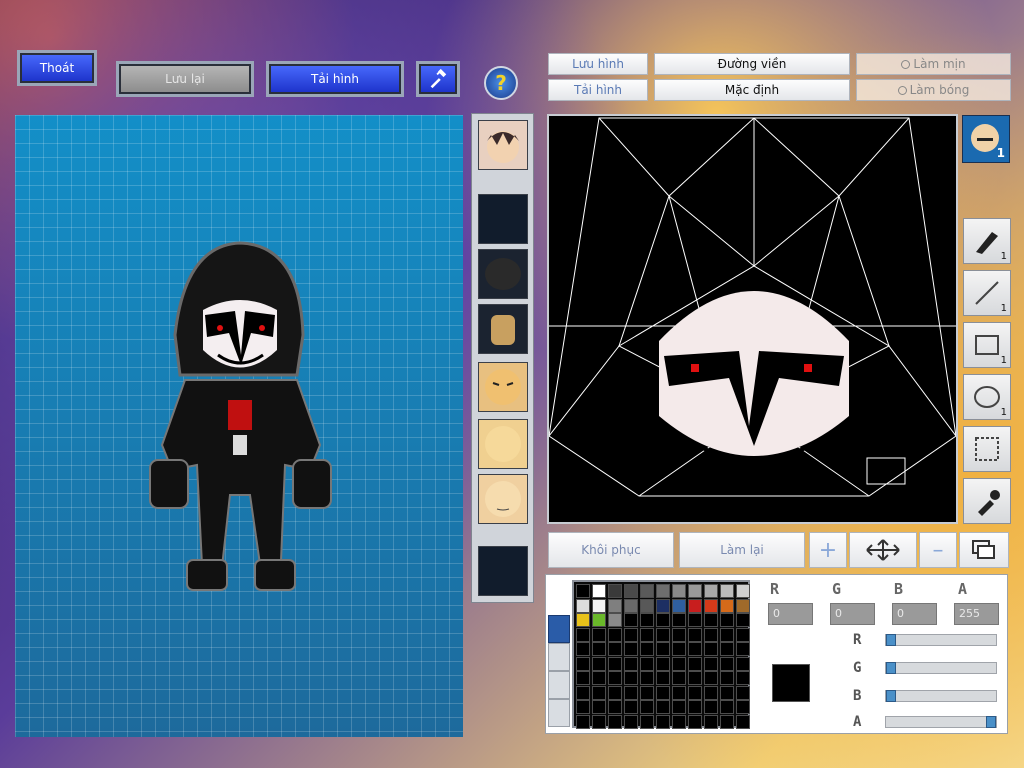 This screenshot has width=1024, height=768. What do you see at coordinates (790, 614) in the screenshot?
I see `red-value-field: 0` at bounding box center [790, 614].